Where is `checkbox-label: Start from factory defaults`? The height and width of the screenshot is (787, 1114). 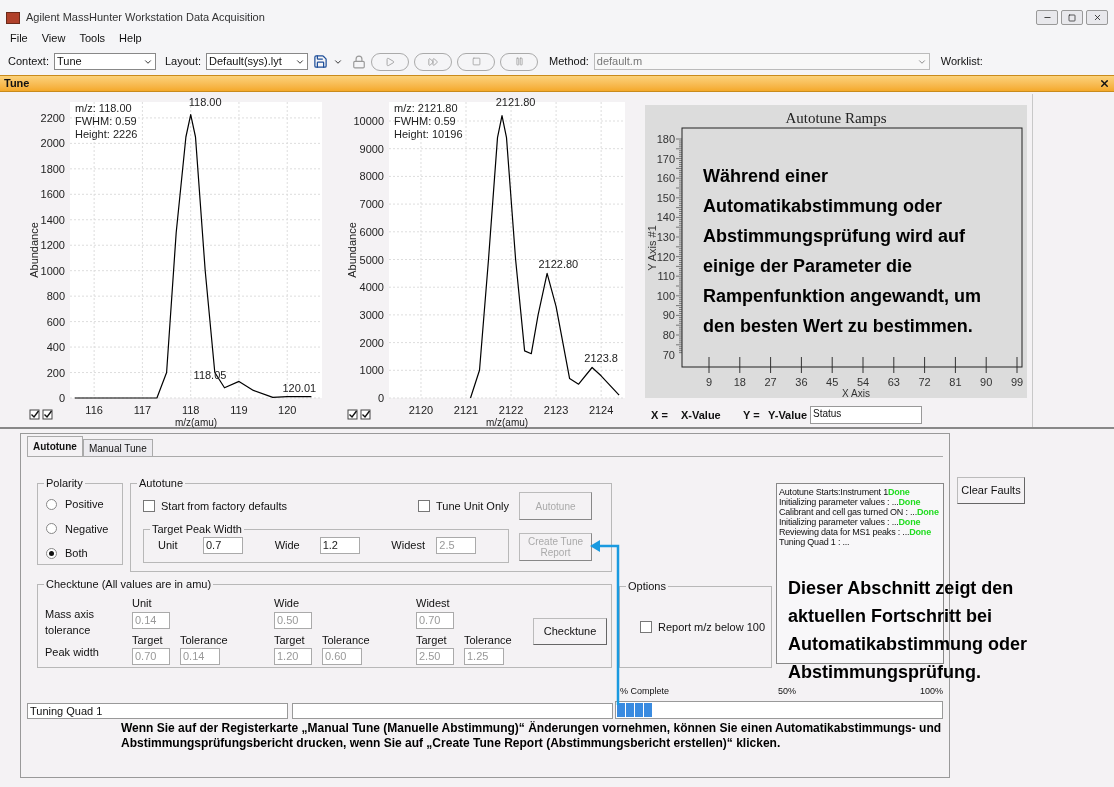
checkbox-label: Start from factory defaults is located at coordinates (224, 506).